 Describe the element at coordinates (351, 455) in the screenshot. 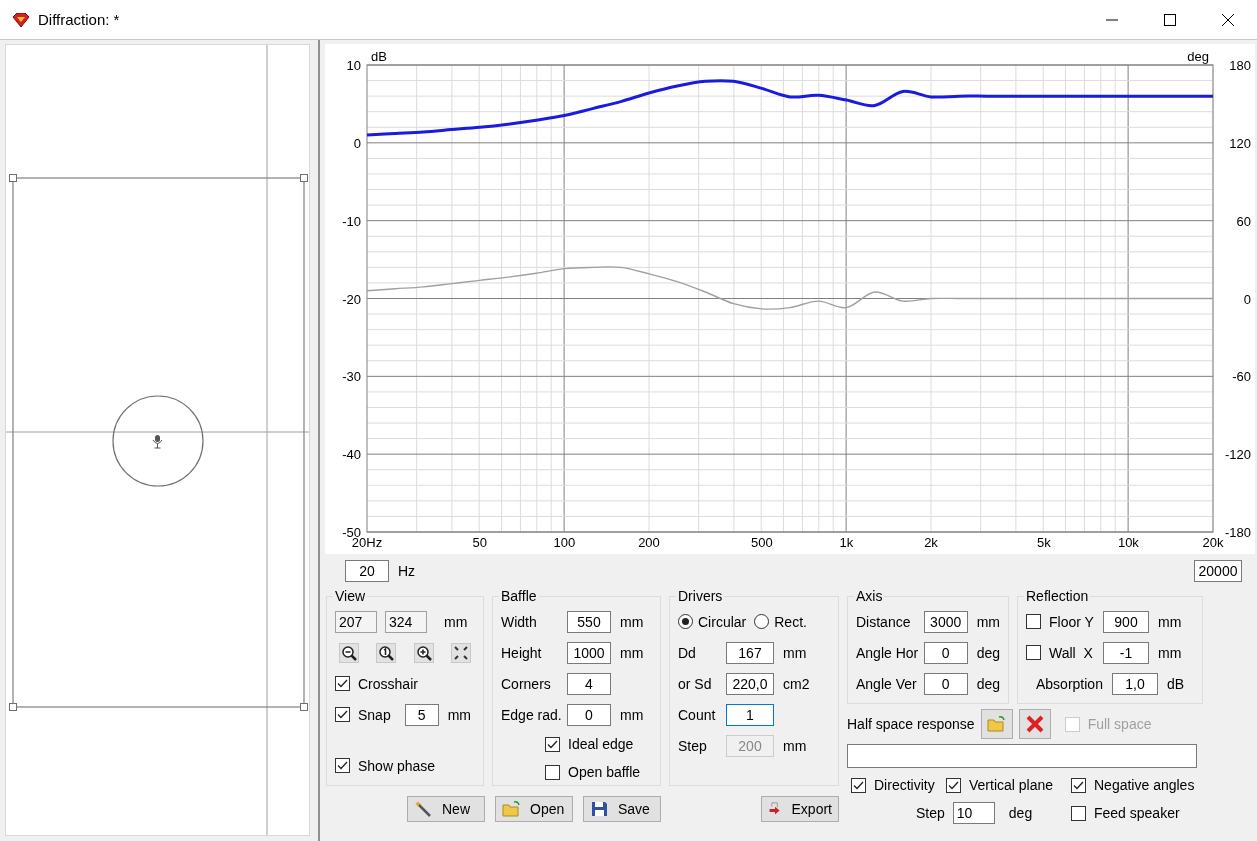

I see `axis-tick-label: -40` at that location.